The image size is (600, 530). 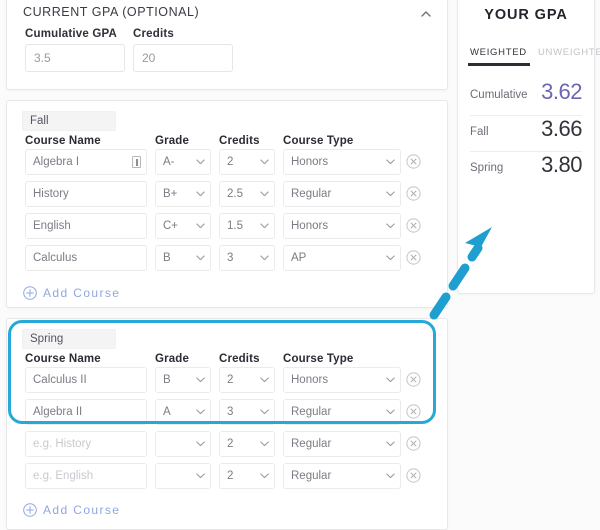 I want to click on gpa-row-label: Fall, so click(x=479, y=132).